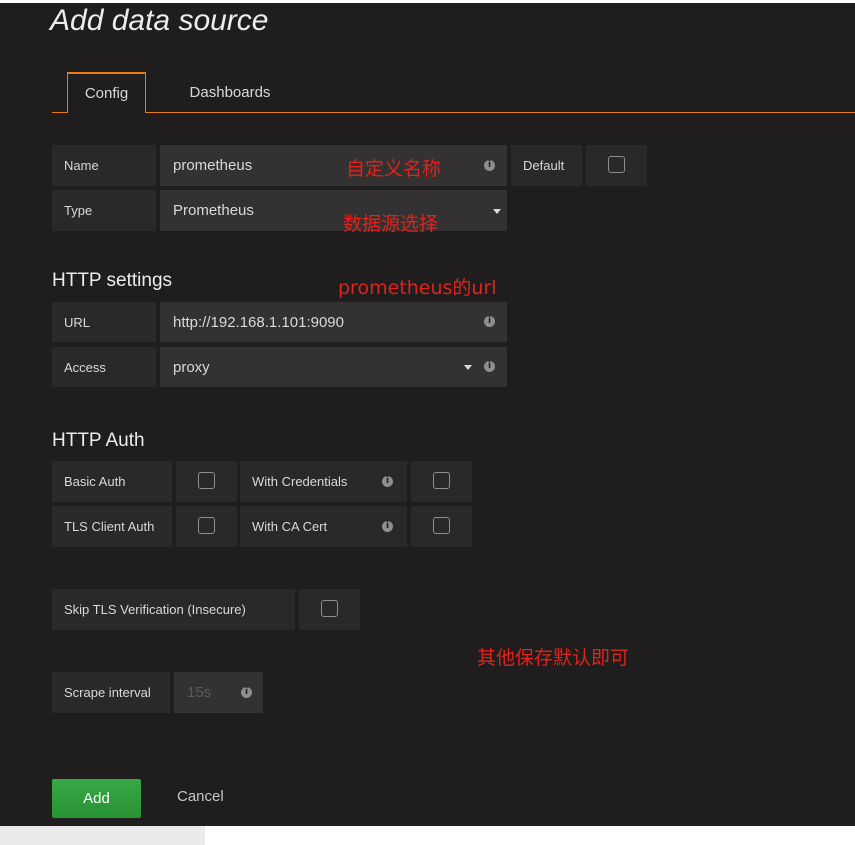  I want to click on name-input-value: prometheus, so click(213, 165).